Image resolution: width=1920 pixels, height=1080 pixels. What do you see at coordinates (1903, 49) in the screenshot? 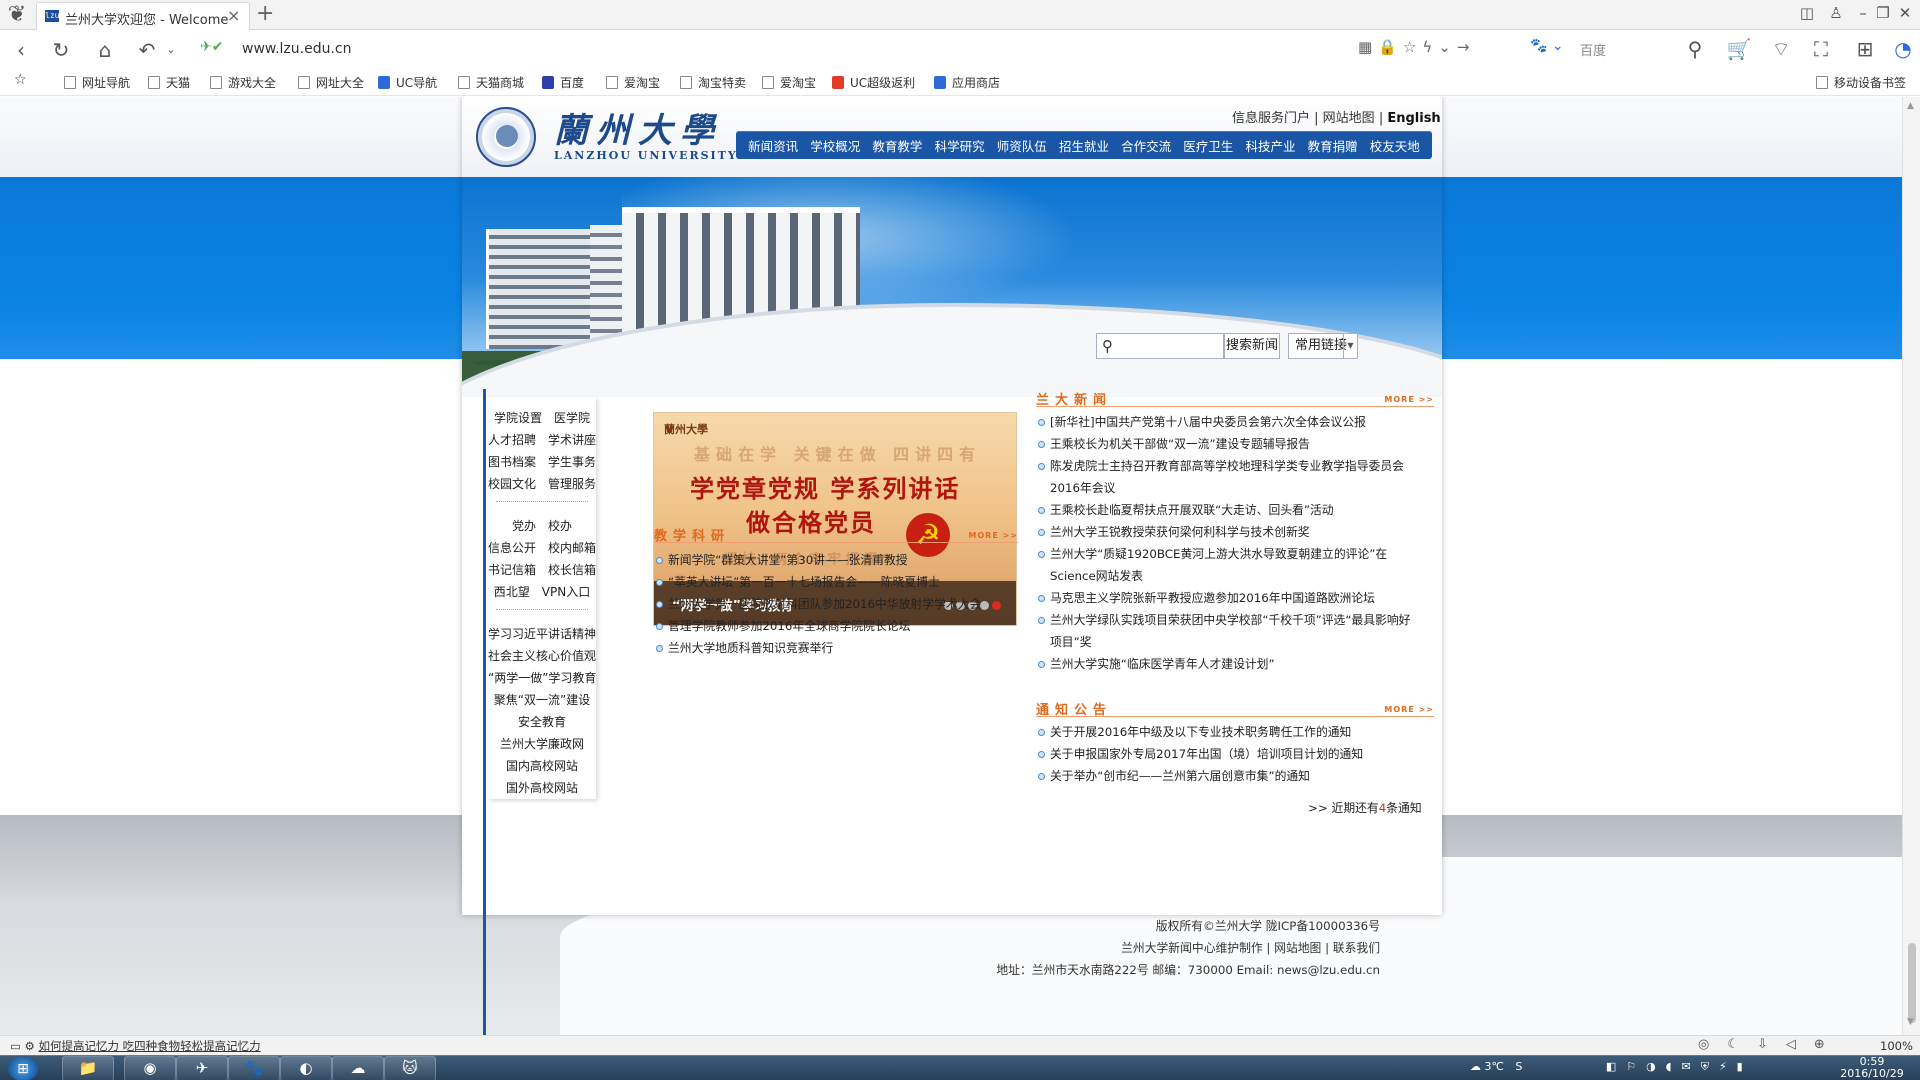
I see `uc-sync-icon: ◔` at bounding box center [1903, 49].